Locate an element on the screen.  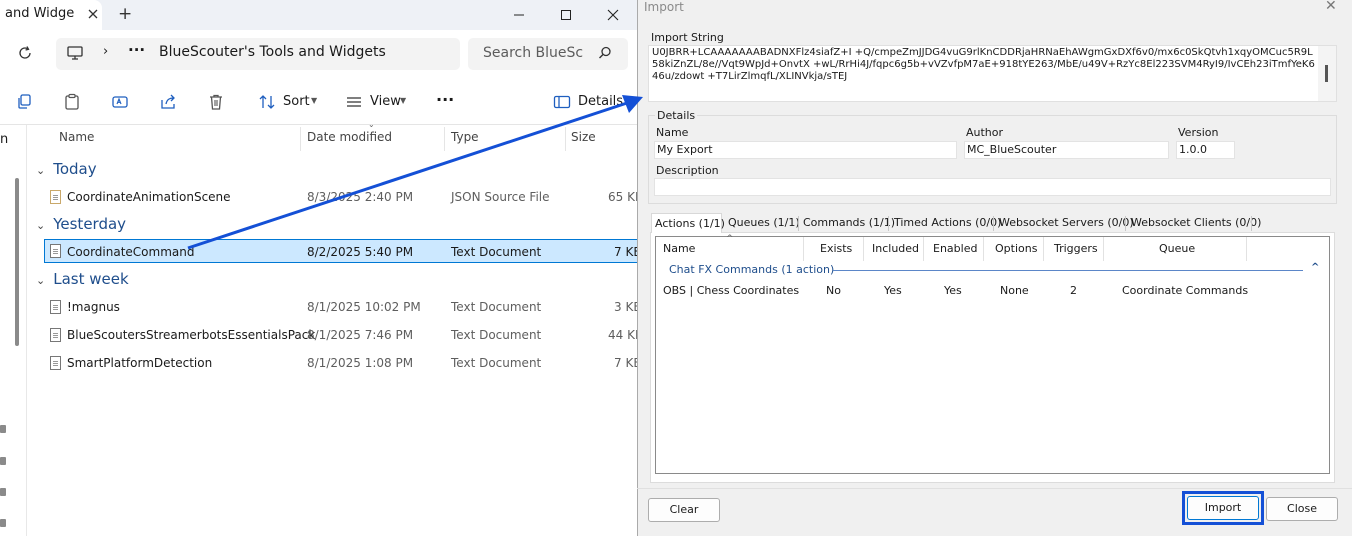
more-path-icon: ··· is located at coordinates (136, 50).